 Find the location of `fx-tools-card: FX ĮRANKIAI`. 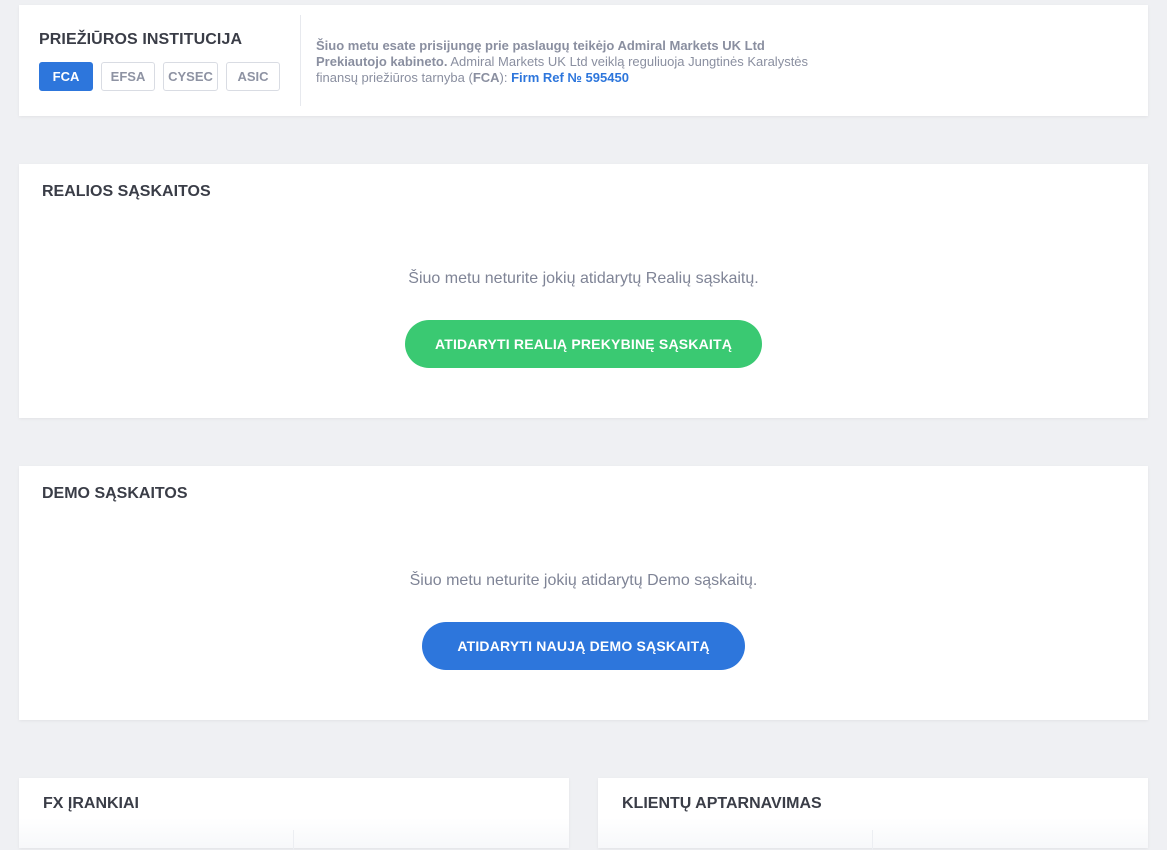

fx-tools-card: FX ĮRANKIAI is located at coordinates (294, 814).